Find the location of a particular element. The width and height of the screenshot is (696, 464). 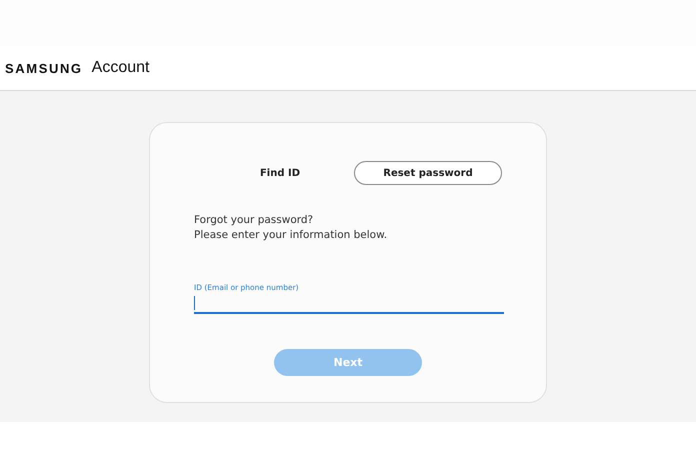

text-cursor is located at coordinates (194, 303).